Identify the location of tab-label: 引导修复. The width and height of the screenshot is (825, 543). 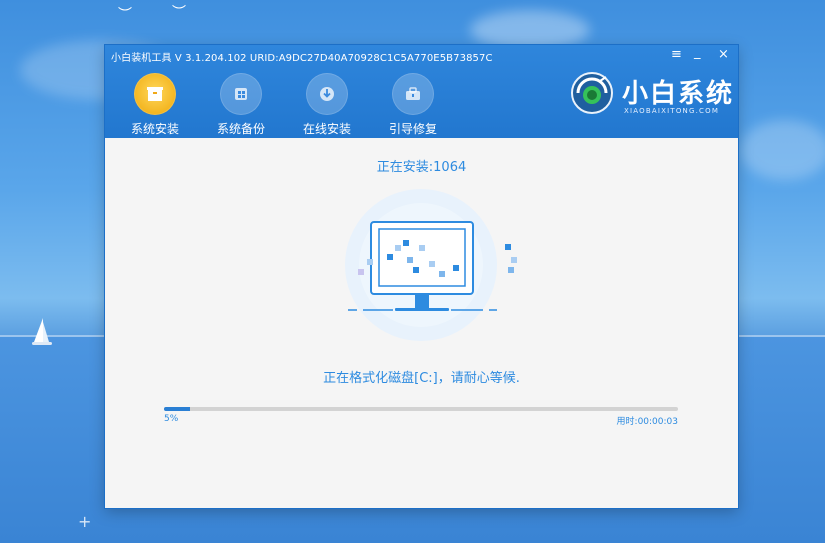
(412, 129).